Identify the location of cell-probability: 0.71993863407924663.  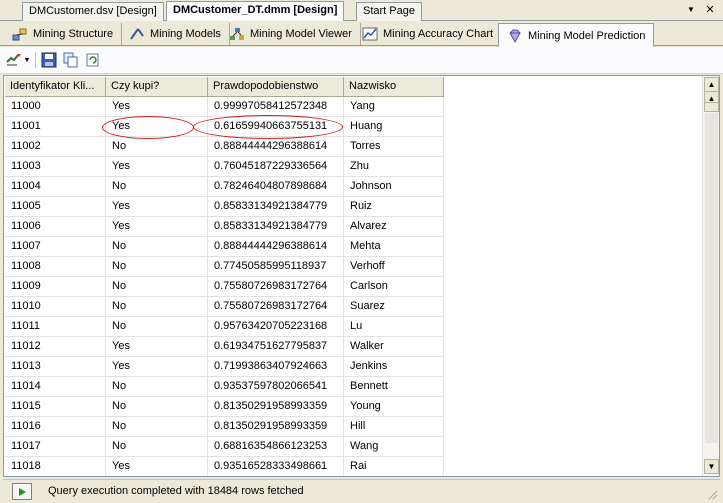
(276, 367).